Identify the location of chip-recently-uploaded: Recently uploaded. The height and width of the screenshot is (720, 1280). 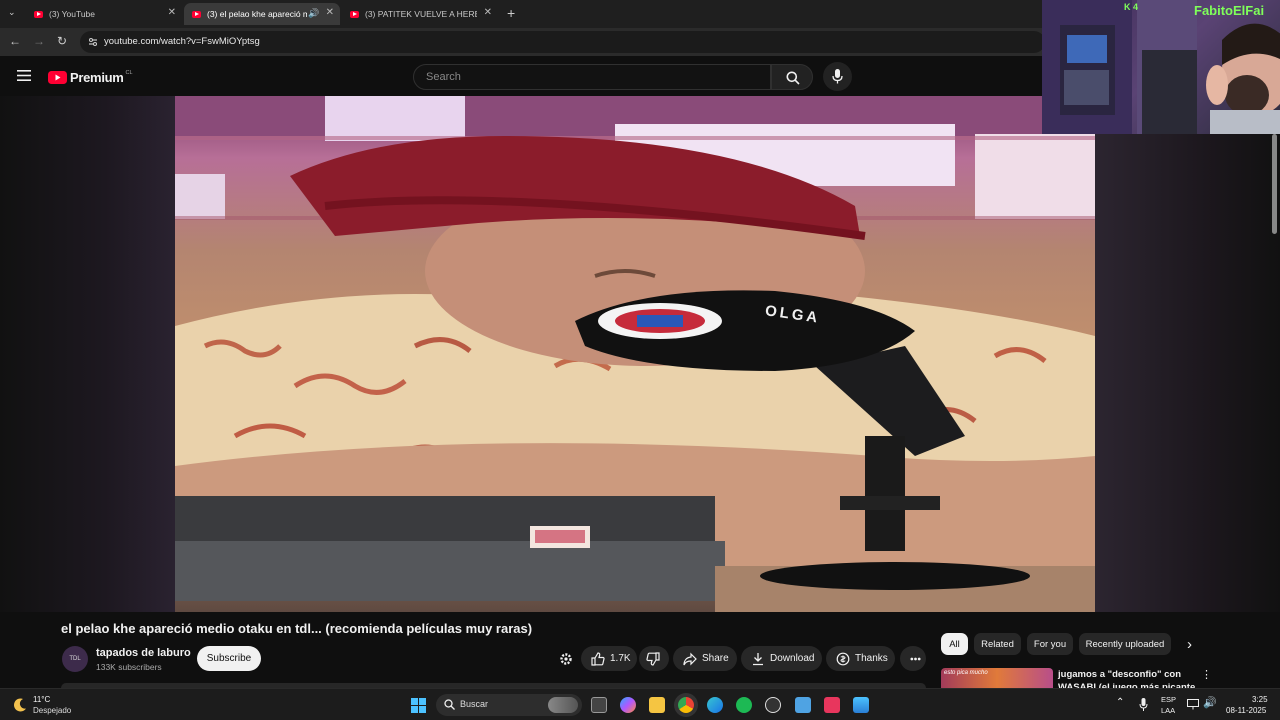
(1125, 644).